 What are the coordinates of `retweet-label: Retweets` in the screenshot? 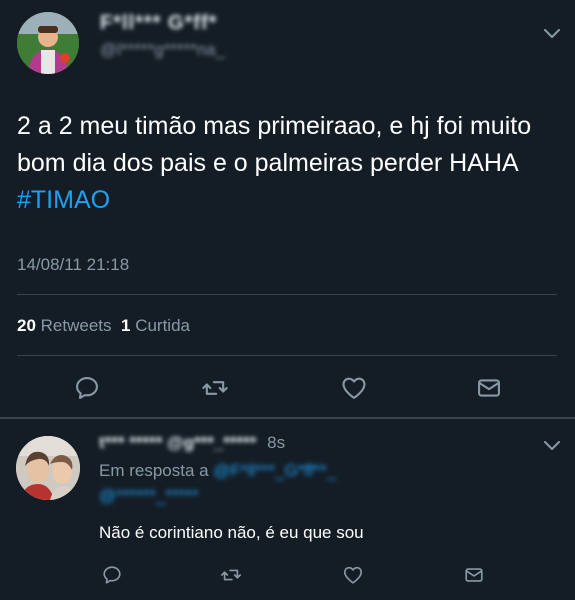 It's located at (76, 325).